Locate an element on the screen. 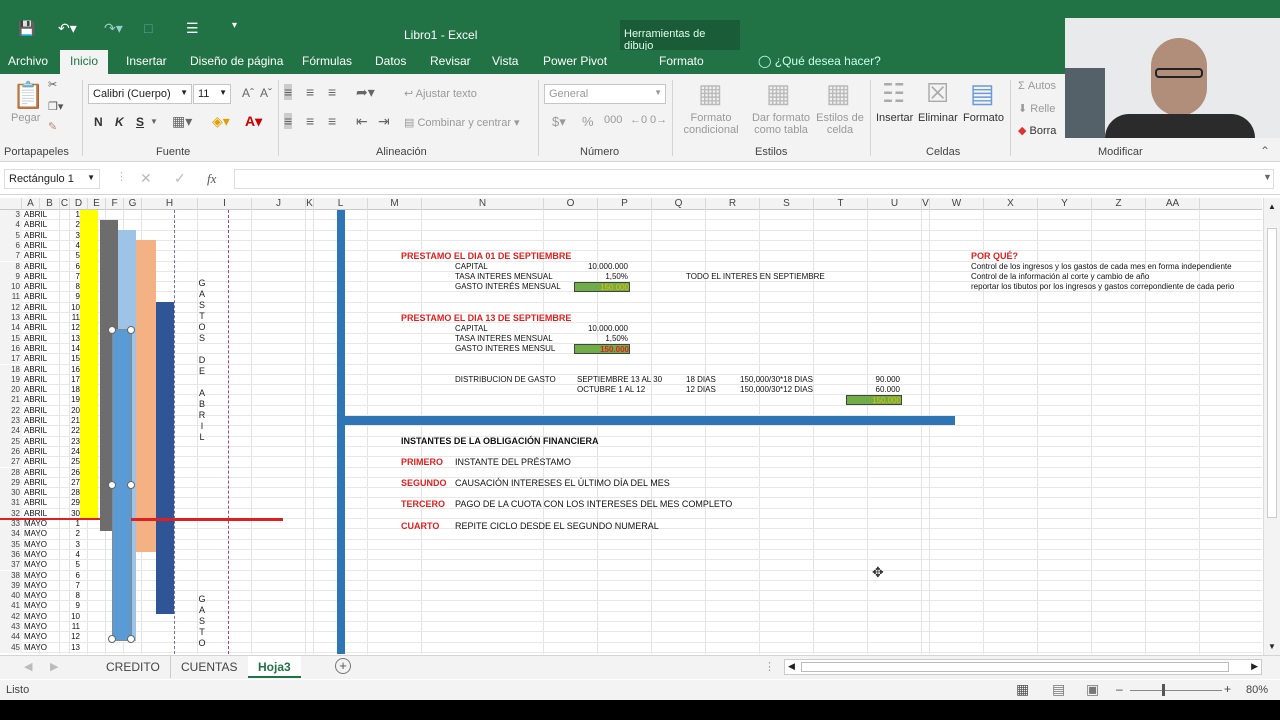  fill-button: ⬇ Relle is located at coordinates (1036, 108).